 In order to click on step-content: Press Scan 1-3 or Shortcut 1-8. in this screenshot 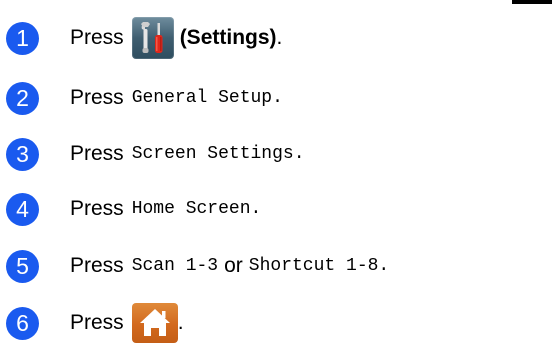, I will do `click(229, 266)`.